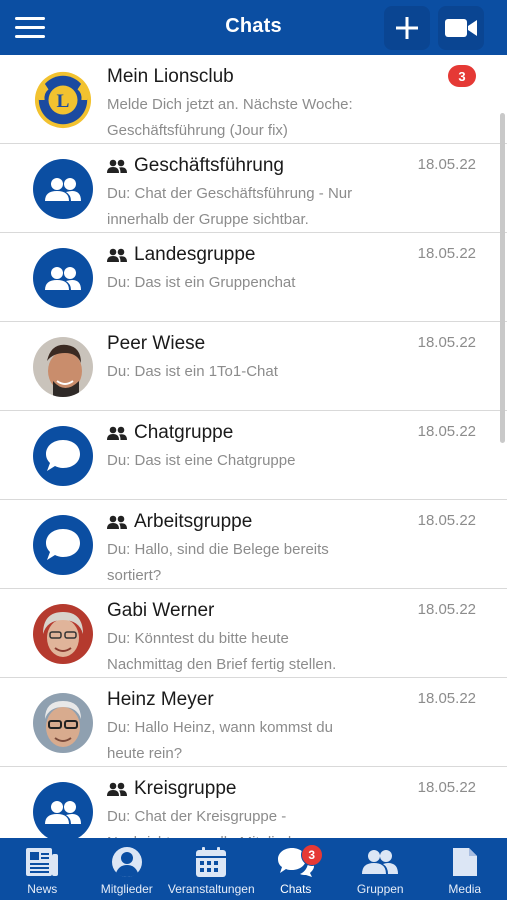  Describe the element at coordinates (170, 433) in the screenshot. I see `chat-name: Chatgruppe` at that location.